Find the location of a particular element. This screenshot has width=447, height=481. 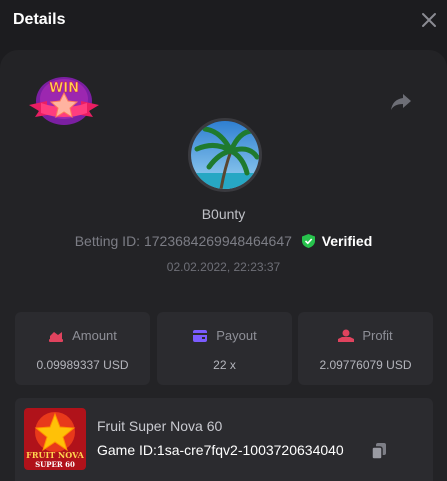

betting-id-label: Betting ID: is located at coordinates (107, 241).